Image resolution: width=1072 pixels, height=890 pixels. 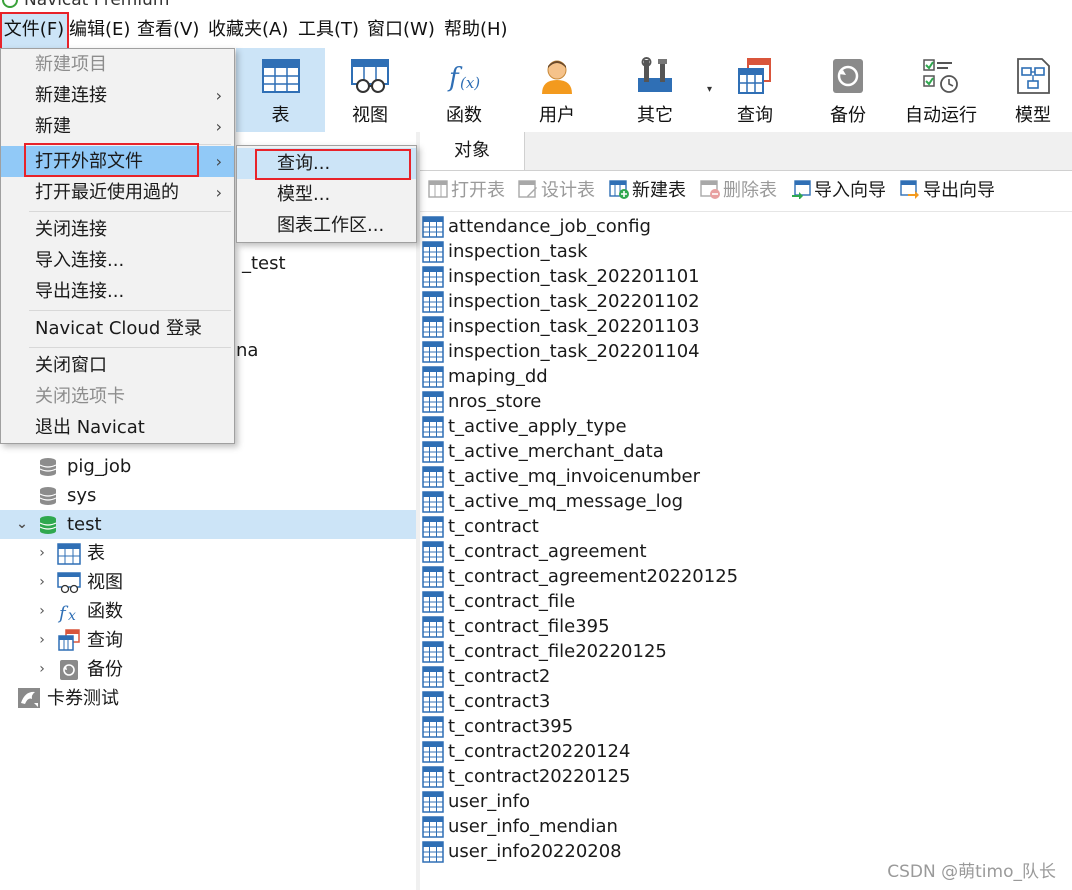 What do you see at coordinates (117, 427) in the screenshot?
I see `menu-item-exit: 退出 Navicat` at bounding box center [117, 427].